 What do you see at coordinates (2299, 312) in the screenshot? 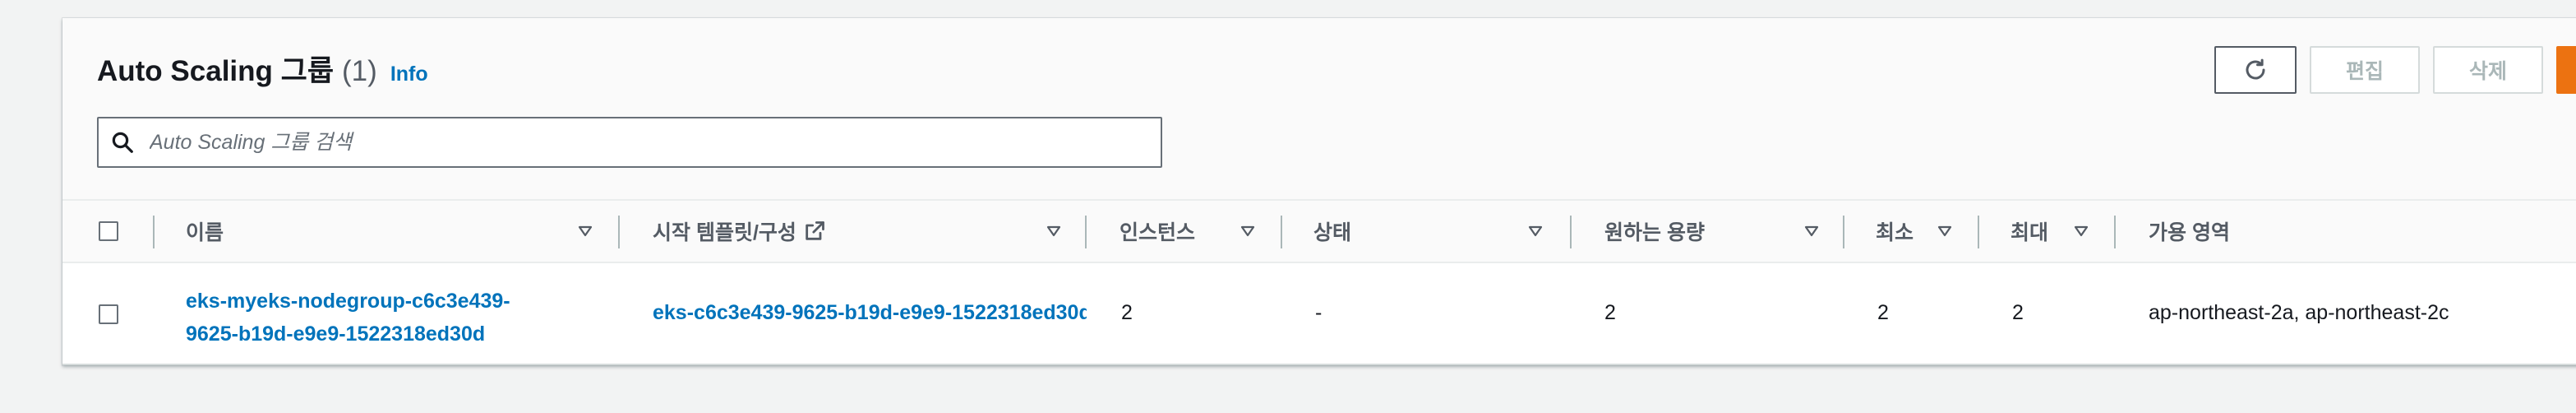
I see `availability-zones-value: ap-northeast-2a, ap-northeast-2c` at bounding box center [2299, 312].